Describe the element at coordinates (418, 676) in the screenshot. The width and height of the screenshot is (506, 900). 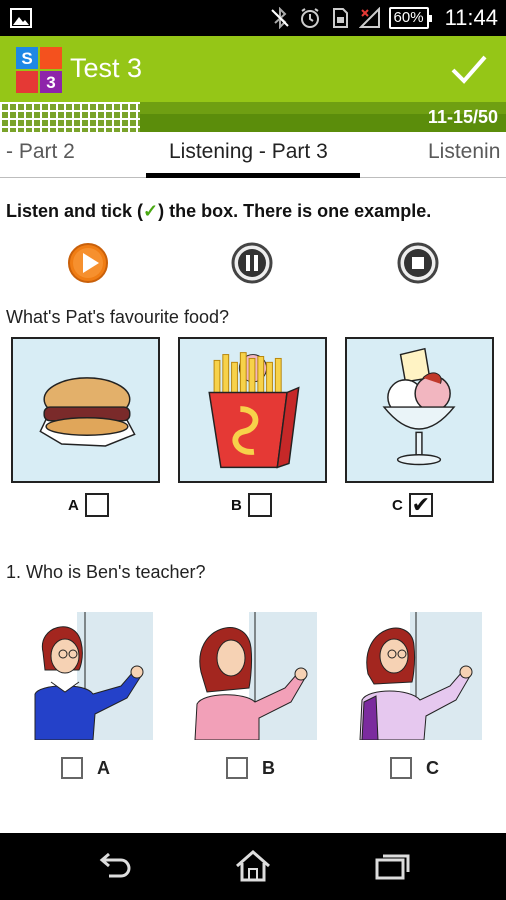
I see `teacher-image-c` at that location.